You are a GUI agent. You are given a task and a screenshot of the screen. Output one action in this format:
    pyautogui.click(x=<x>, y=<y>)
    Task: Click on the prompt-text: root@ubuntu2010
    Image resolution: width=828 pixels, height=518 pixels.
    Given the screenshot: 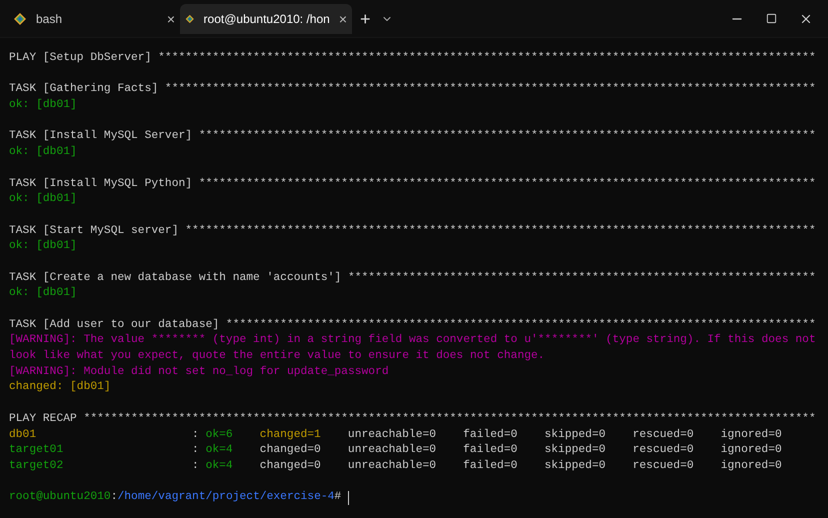 What is the action you would take?
    pyautogui.click(x=60, y=498)
    